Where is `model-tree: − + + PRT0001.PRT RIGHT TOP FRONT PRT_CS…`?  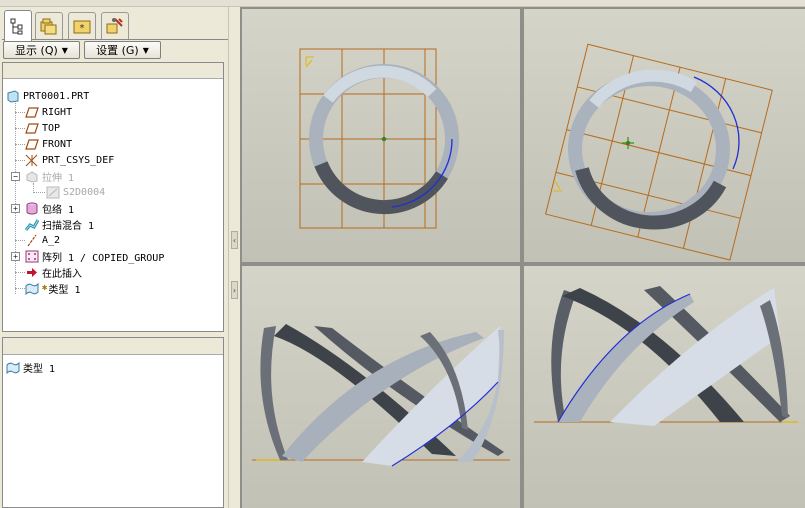
model-tree: − + + PRT0001.PRT RIGHT TOP FRONT PRT_CS… is located at coordinates (113, 197).